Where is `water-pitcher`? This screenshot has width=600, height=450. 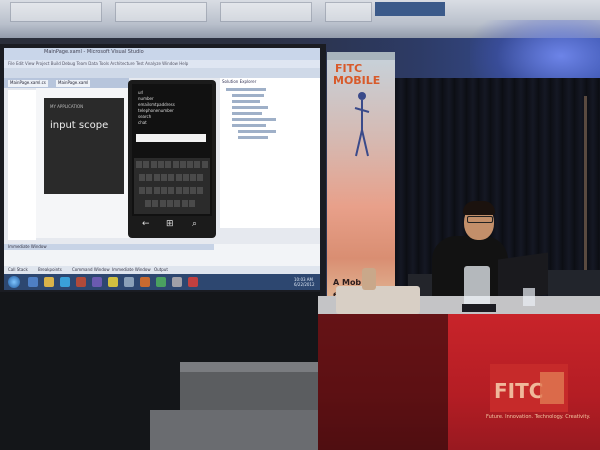
water-pitcher is located at coordinates (477, 287).